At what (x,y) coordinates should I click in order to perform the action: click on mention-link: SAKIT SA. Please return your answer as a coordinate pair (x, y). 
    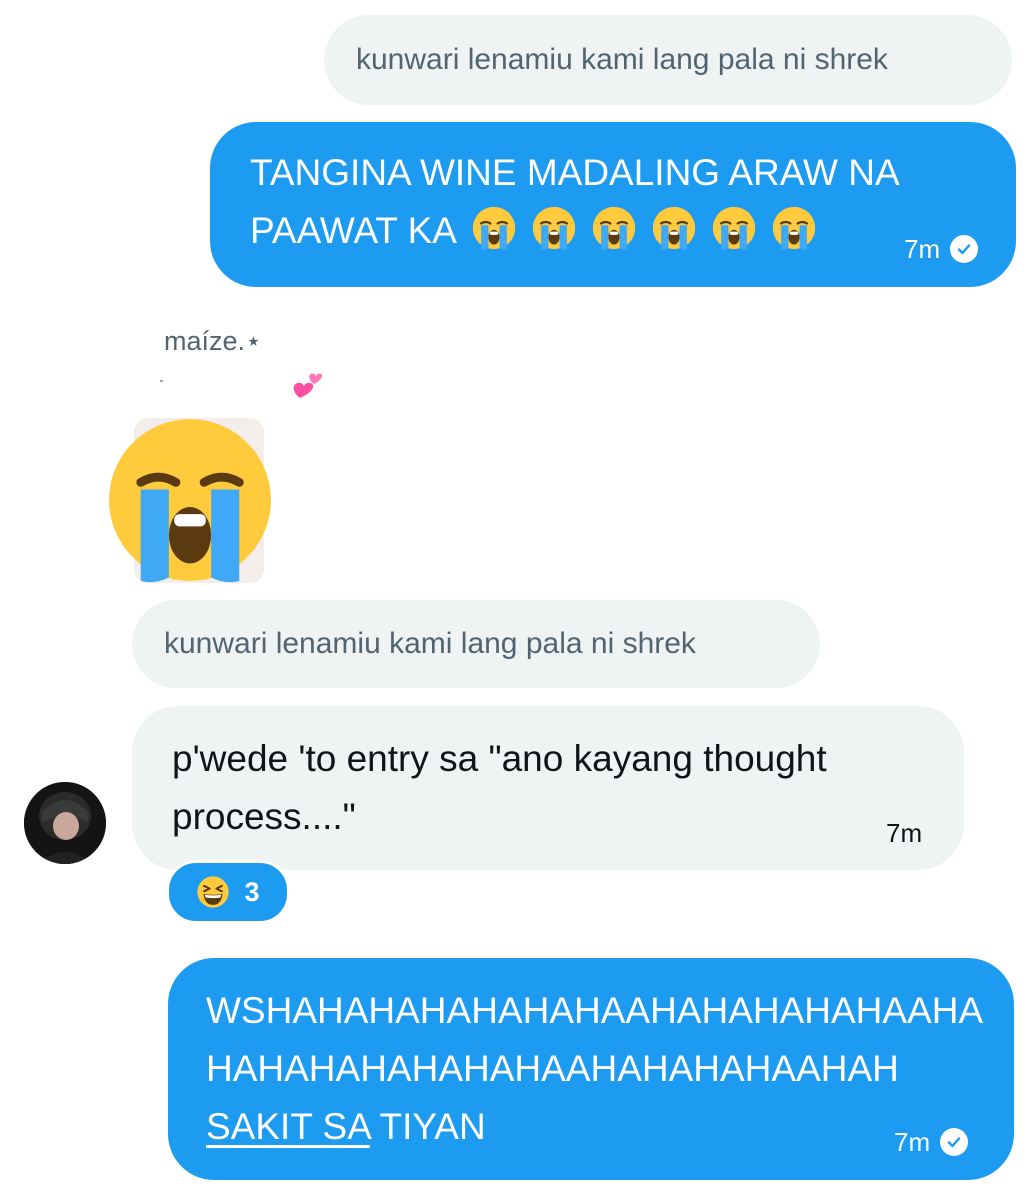
    Looking at the image, I should click on (288, 1126).